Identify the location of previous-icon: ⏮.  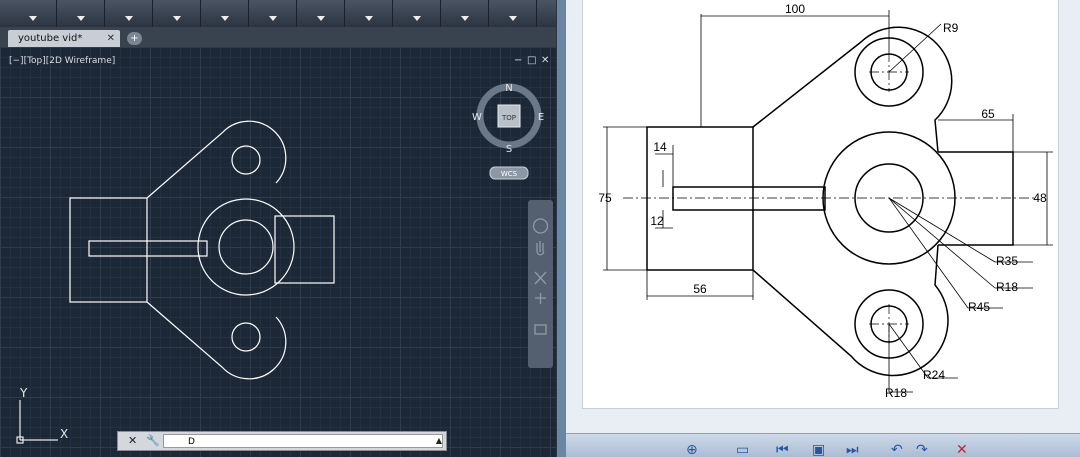
(782, 449).